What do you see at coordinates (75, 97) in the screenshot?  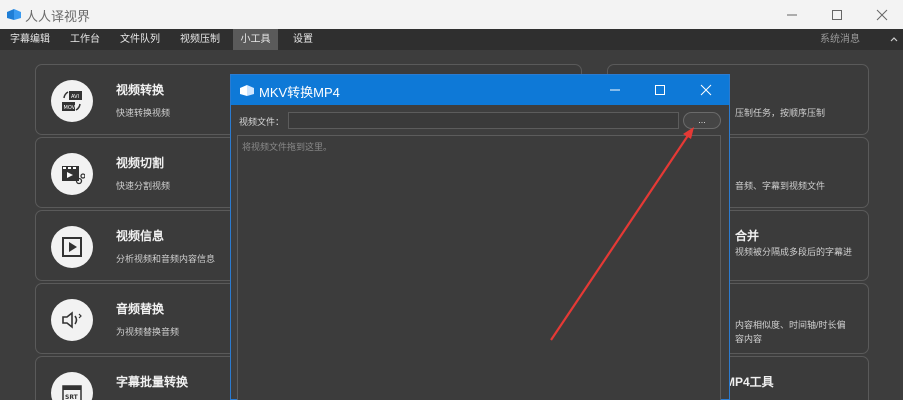 I see `svg-text: AVI` at bounding box center [75, 97].